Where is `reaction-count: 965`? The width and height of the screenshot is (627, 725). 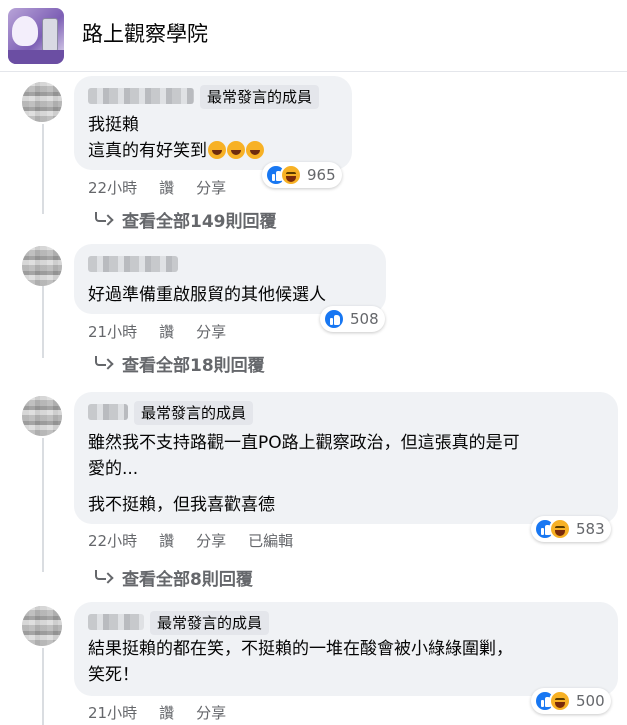 reaction-count: 965 is located at coordinates (321, 175).